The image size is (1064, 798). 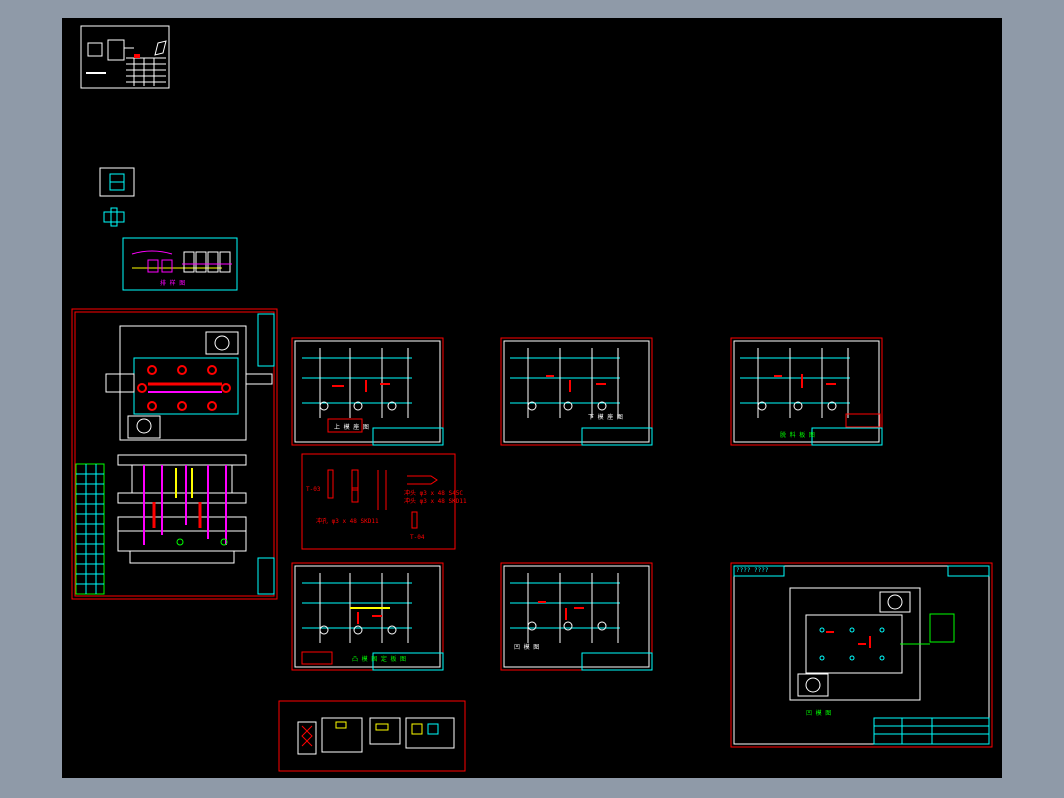 What do you see at coordinates (752, 570) in the screenshot?
I see `big-plate-header: ???? ????` at bounding box center [752, 570].